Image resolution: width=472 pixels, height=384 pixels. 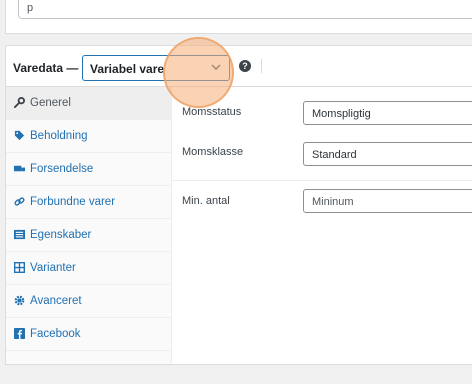 I want to click on click-highlight, so click(x=198, y=72).